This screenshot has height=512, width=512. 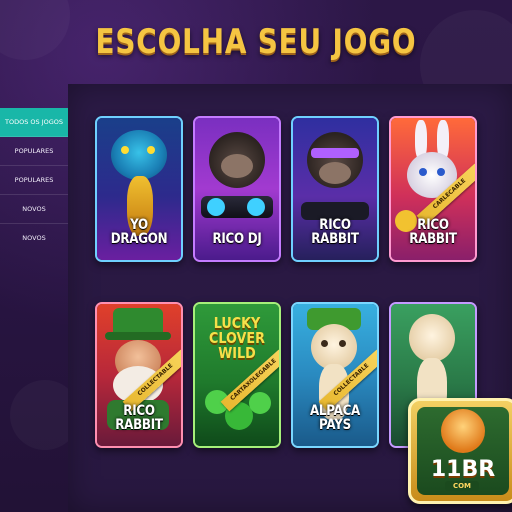 I want to click on brand-logo: 11BR COM, so click(x=460, y=451).